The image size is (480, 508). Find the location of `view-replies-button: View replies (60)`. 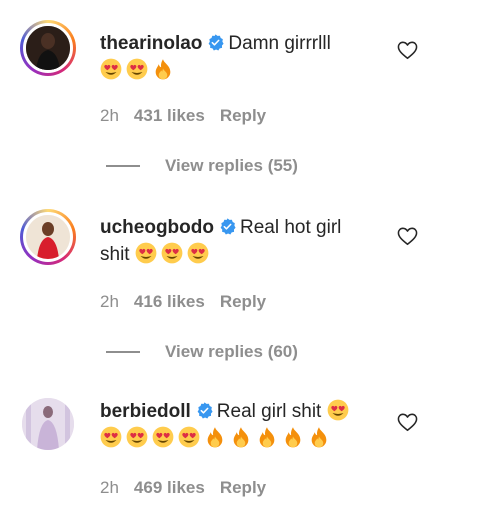

view-replies-button: View replies (60) is located at coordinates (202, 352).